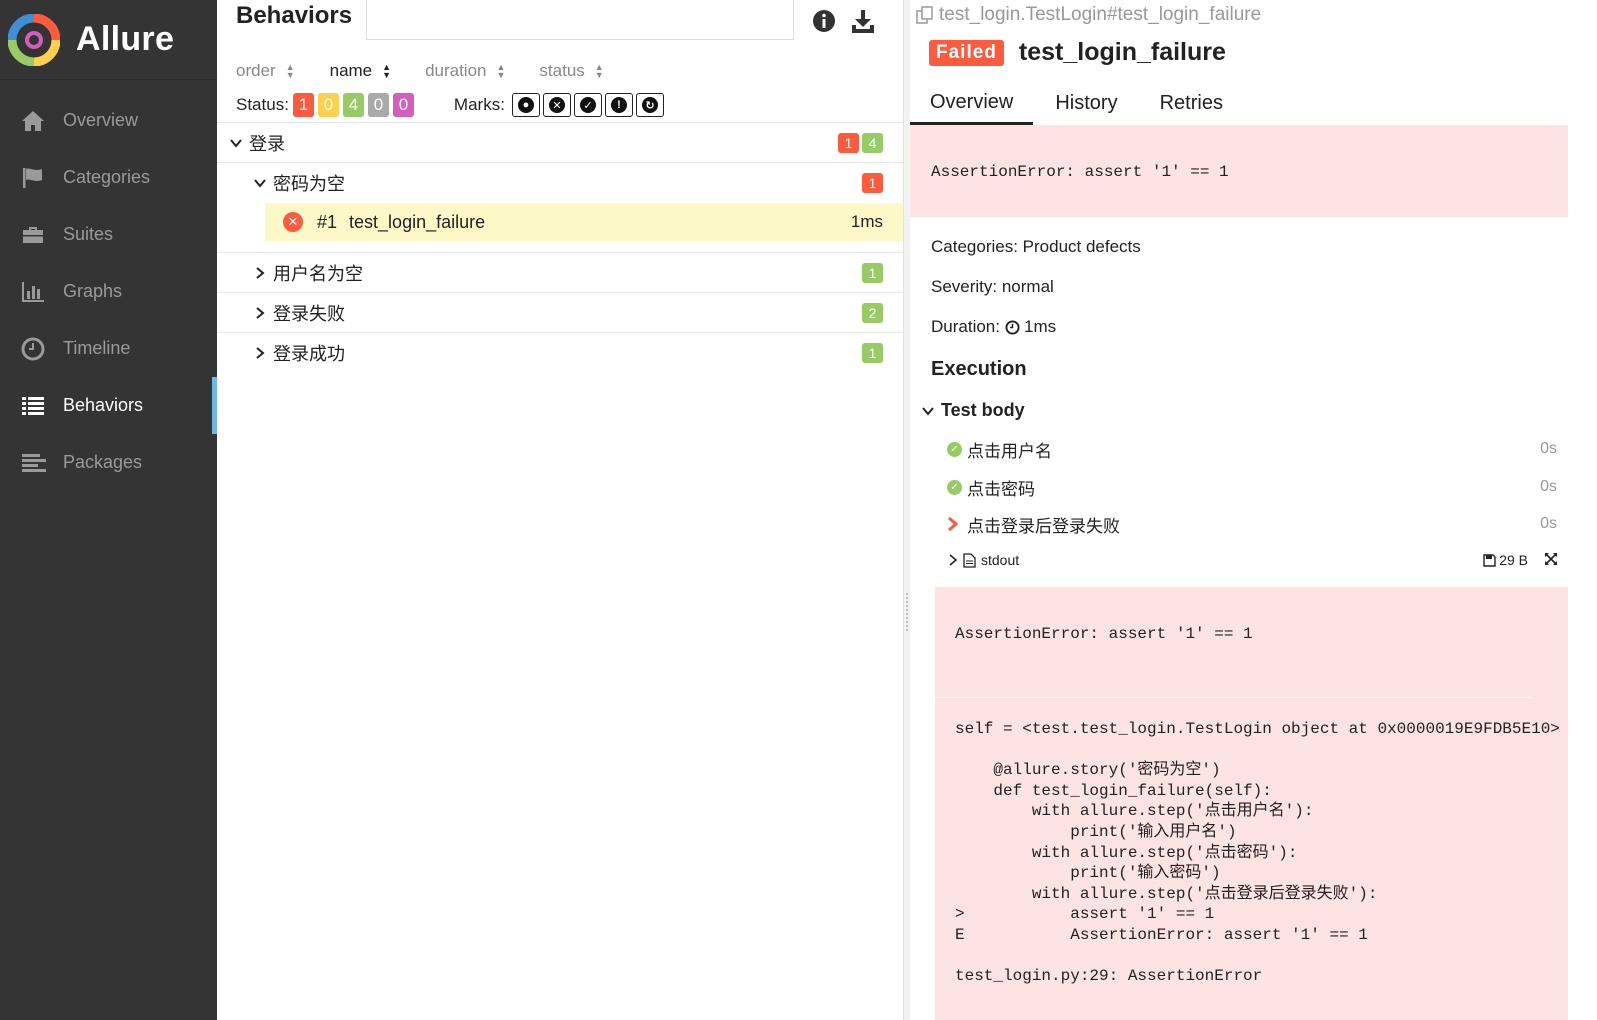  Describe the element at coordinates (327, 221) in the screenshot. I see `leaf-index: #1` at that location.